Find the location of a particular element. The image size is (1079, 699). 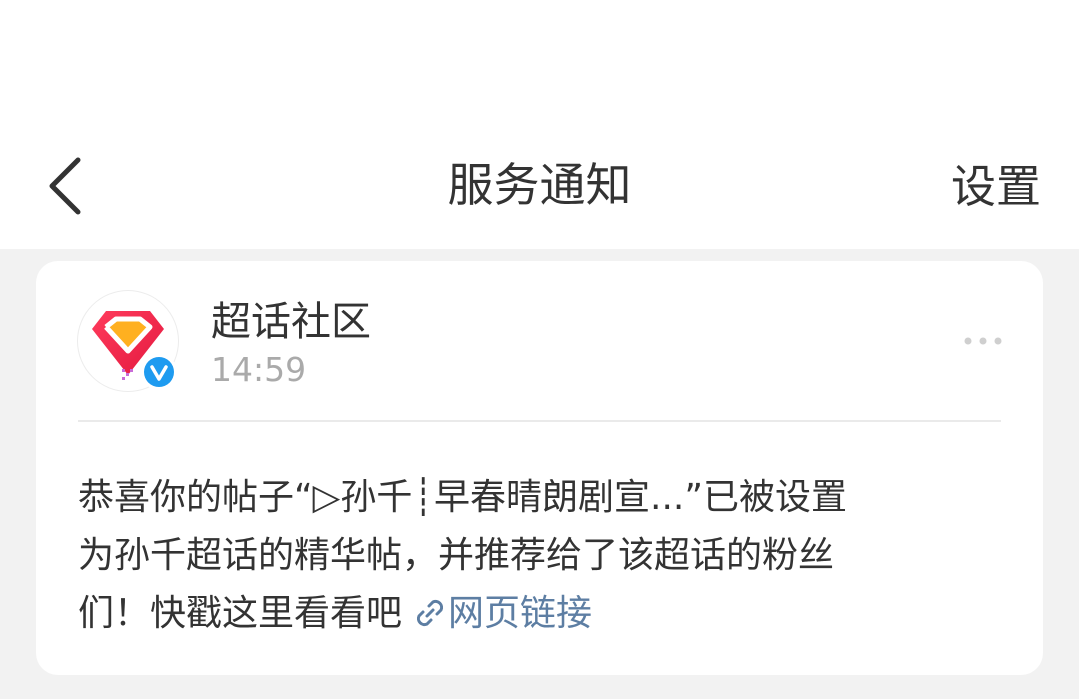

more-dots-icon is located at coordinates (983, 341).